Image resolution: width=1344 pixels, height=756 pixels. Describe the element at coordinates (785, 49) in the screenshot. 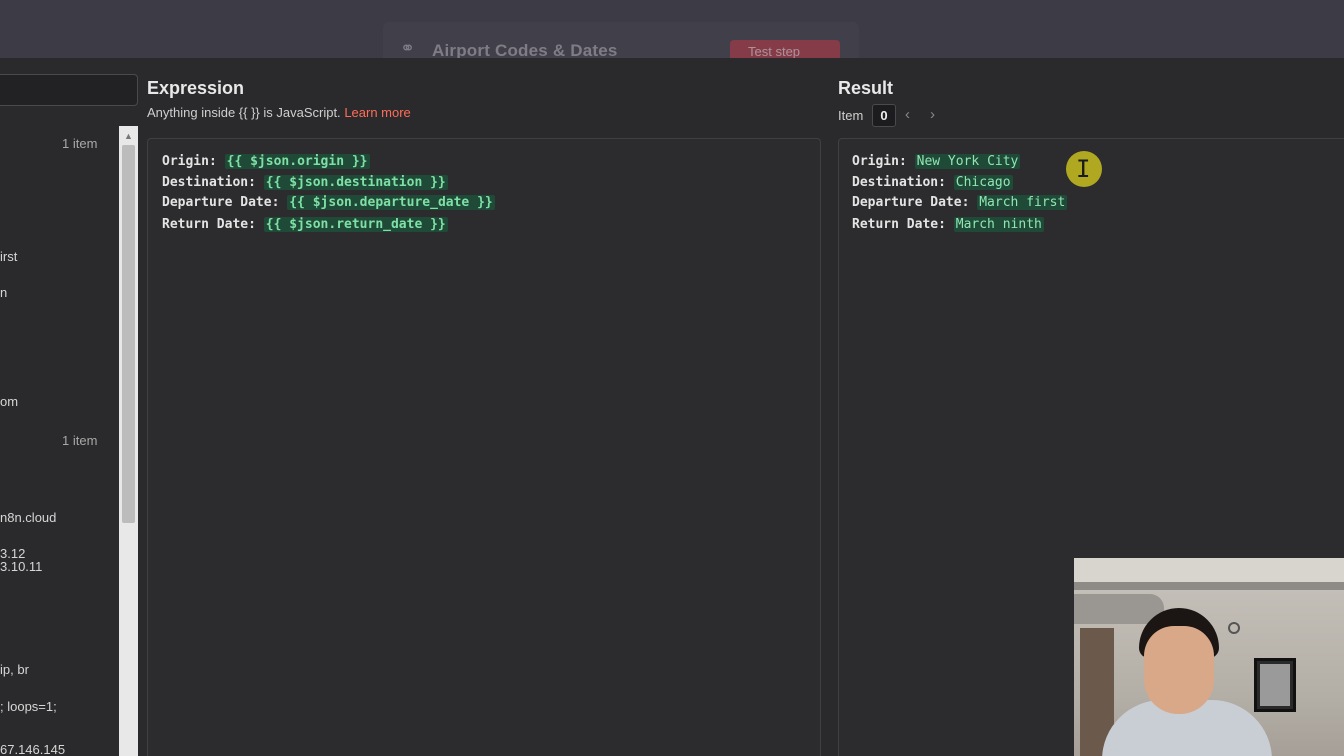

I see `test-step-button: Test step` at that location.